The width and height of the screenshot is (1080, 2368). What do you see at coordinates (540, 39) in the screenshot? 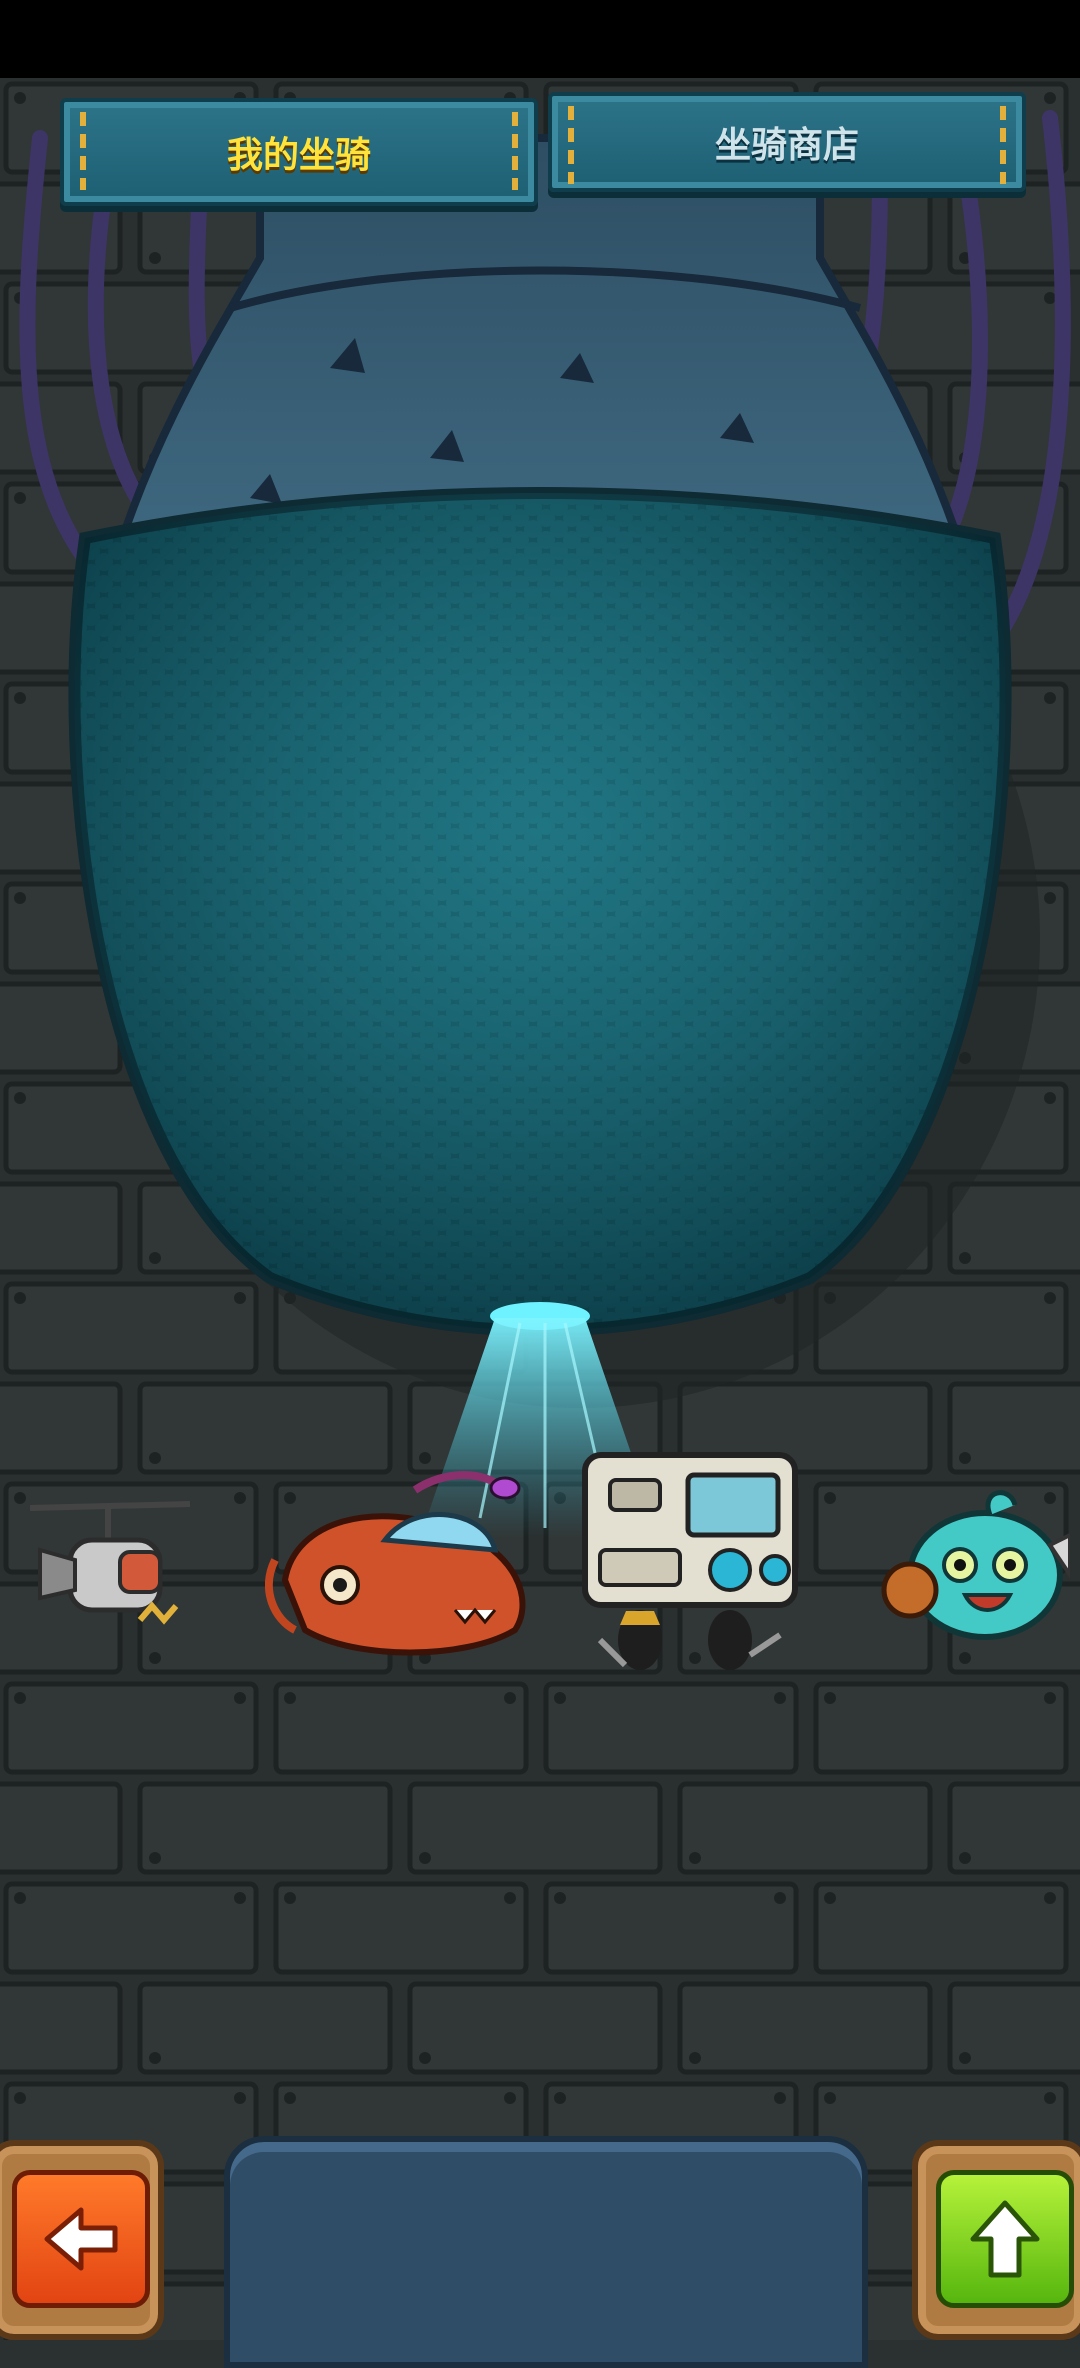
I see `status-bar` at bounding box center [540, 39].